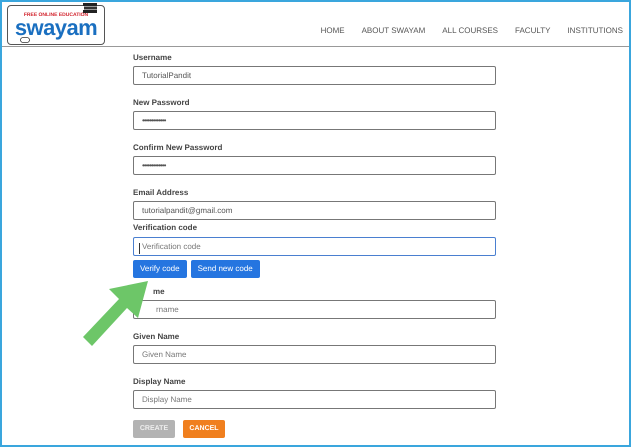  I want to click on logo-wordmark: swayam, so click(56, 28).